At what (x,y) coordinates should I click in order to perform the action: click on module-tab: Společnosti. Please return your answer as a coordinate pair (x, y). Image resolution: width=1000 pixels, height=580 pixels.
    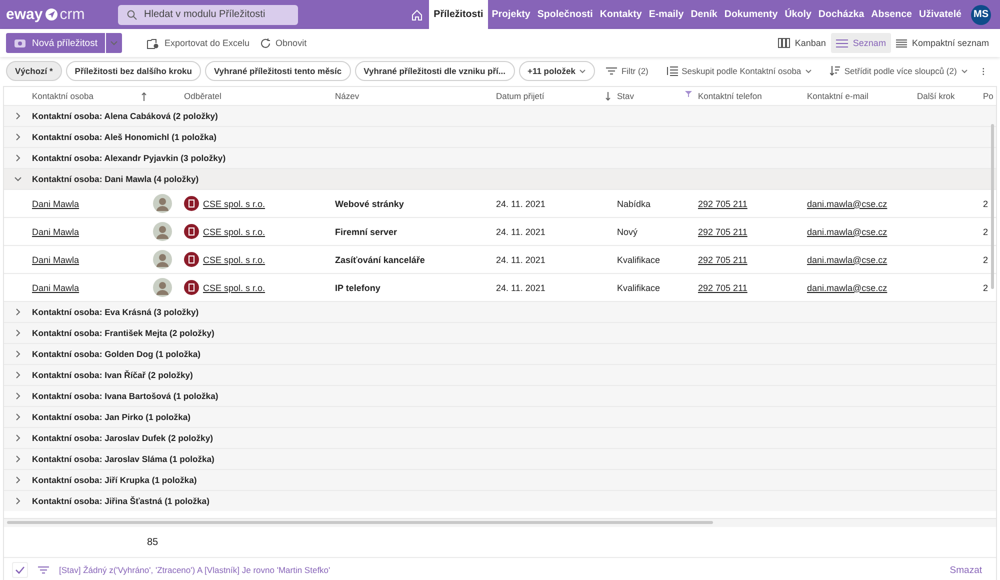
    Looking at the image, I should click on (565, 14).